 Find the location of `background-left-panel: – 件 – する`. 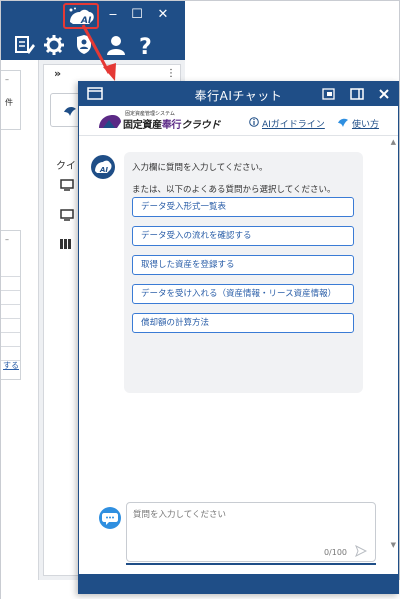

background-left-panel: – 件 – する is located at coordinates (20, 320).